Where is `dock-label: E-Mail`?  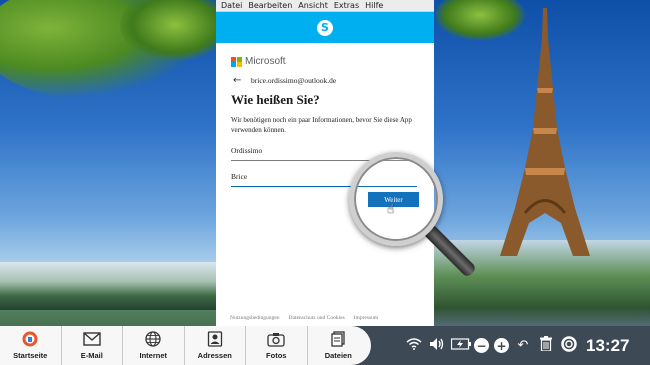 dock-label: E-Mail is located at coordinates (91, 355).